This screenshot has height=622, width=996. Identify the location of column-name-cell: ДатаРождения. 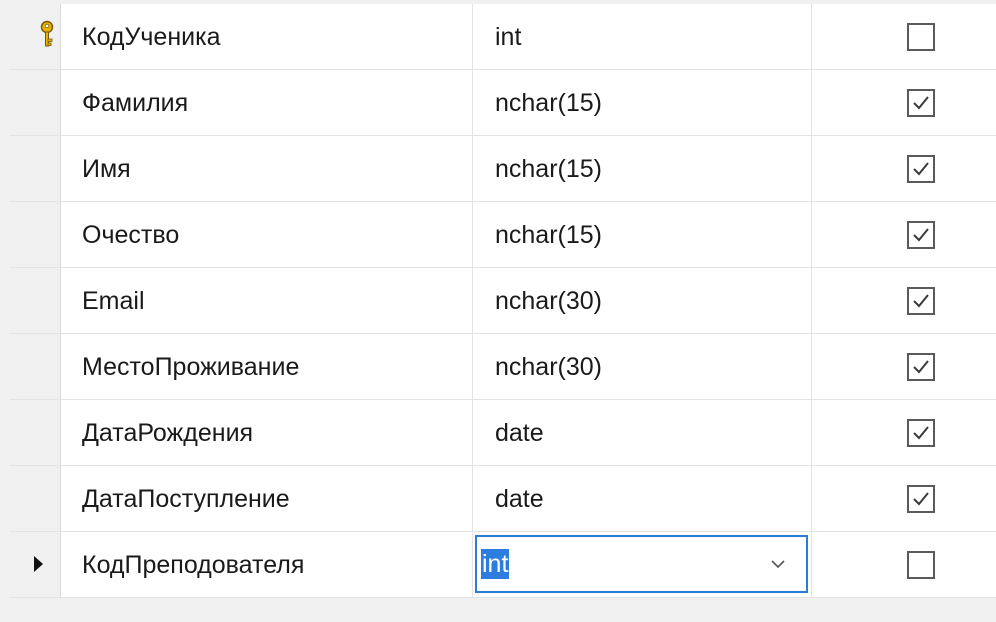
(267, 433).